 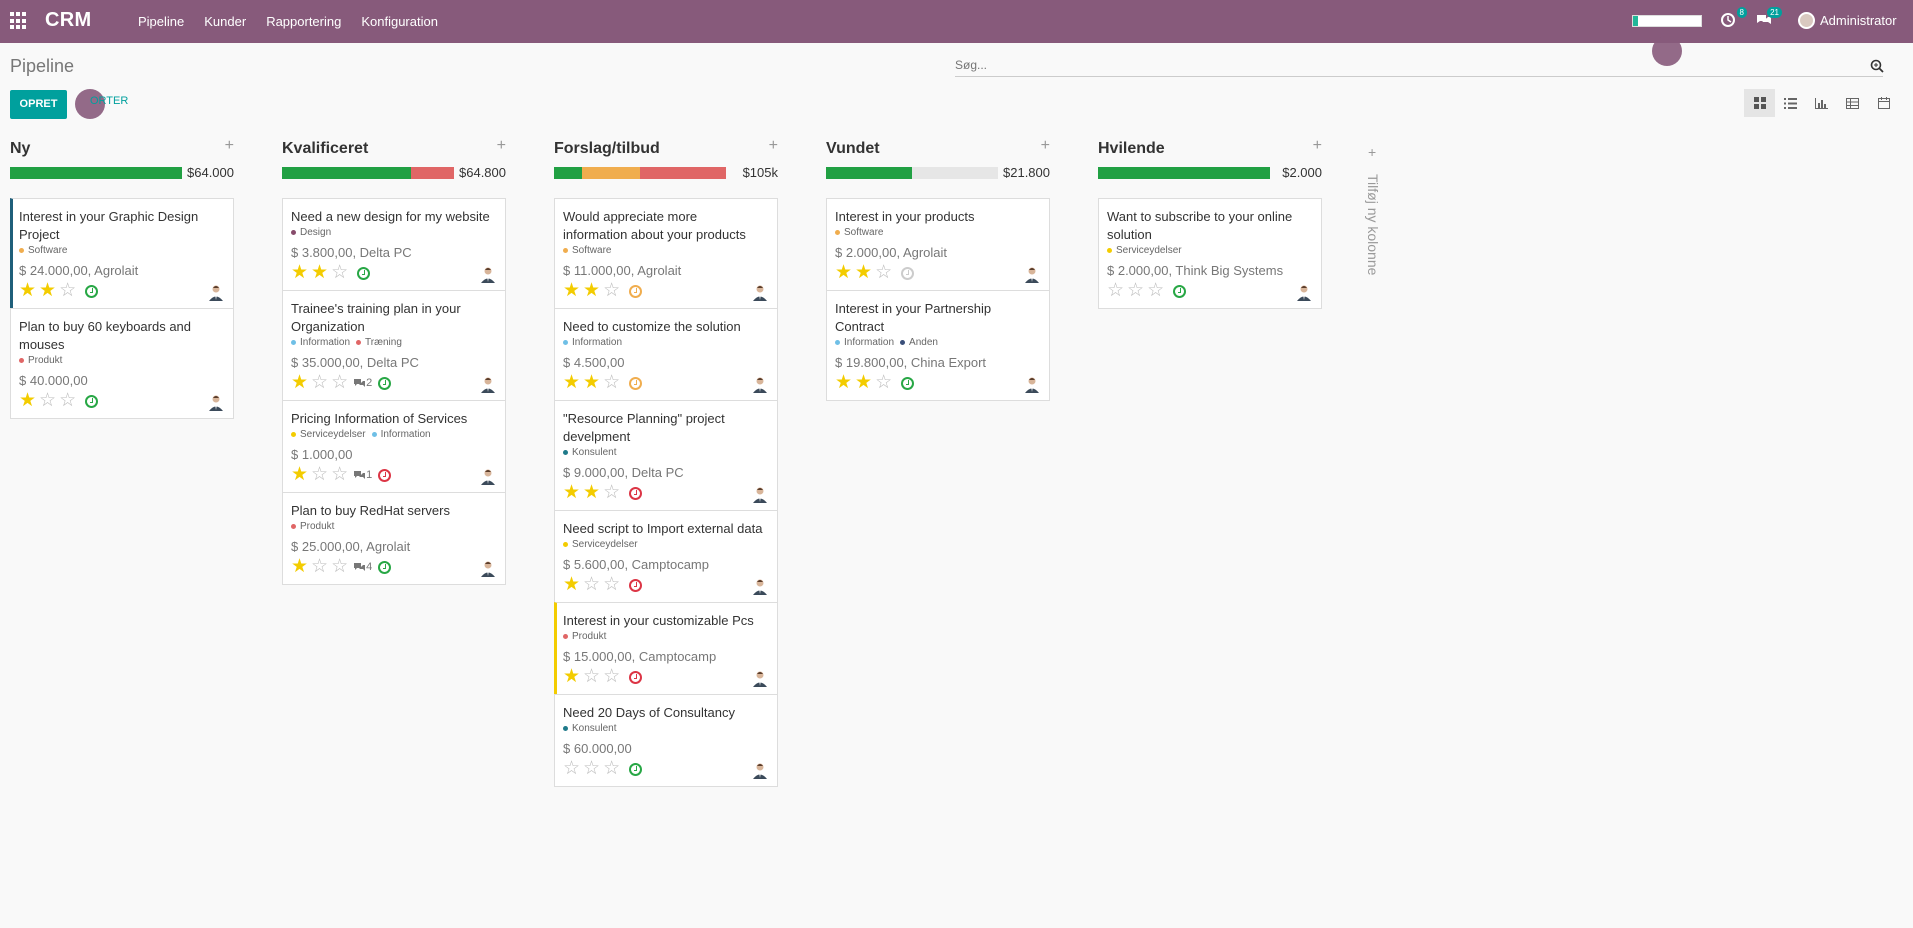 I want to click on menu-rapportering: Rapportering, so click(x=303, y=21).